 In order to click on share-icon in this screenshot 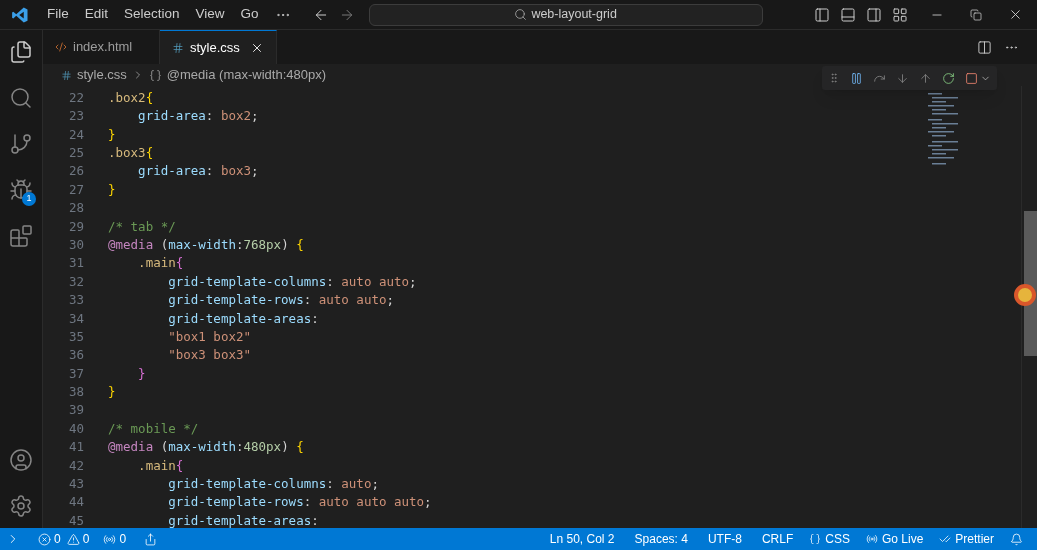, I will do `click(151, 539)`.